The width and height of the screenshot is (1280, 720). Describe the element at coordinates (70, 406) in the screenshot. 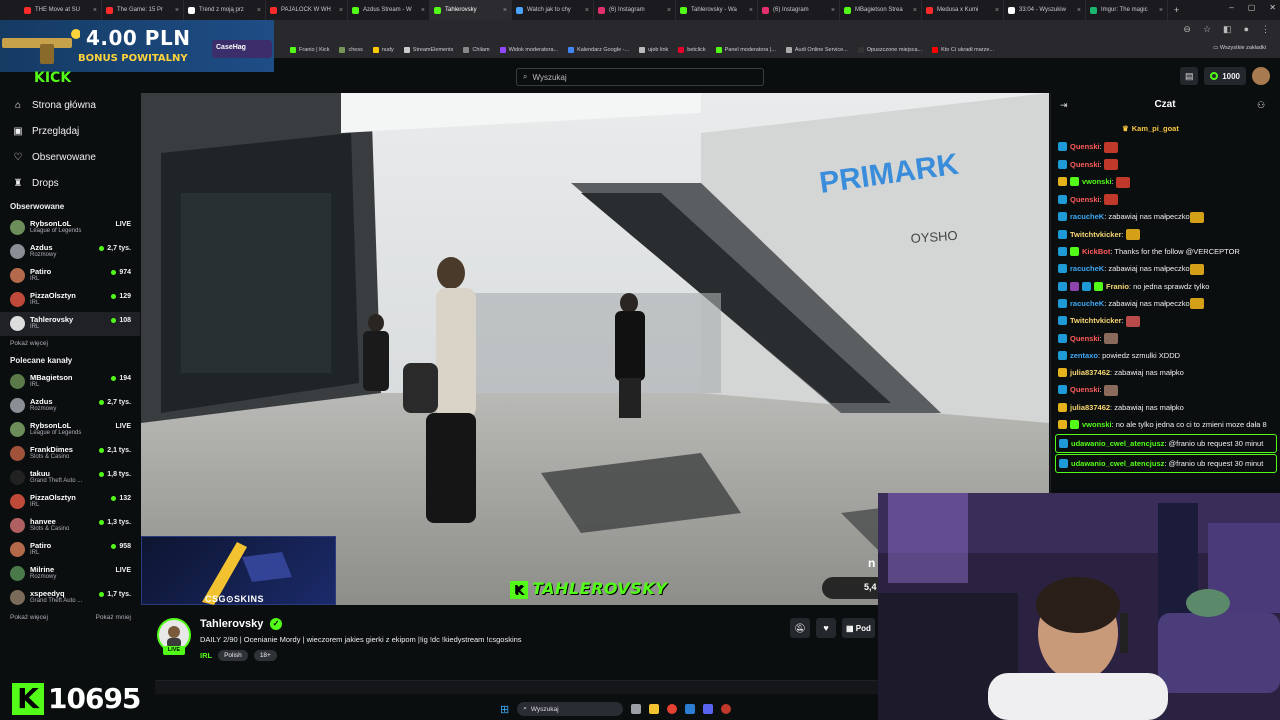

I see `channel-item: Azdus Rozmowy 2,7 tys.` at that location.